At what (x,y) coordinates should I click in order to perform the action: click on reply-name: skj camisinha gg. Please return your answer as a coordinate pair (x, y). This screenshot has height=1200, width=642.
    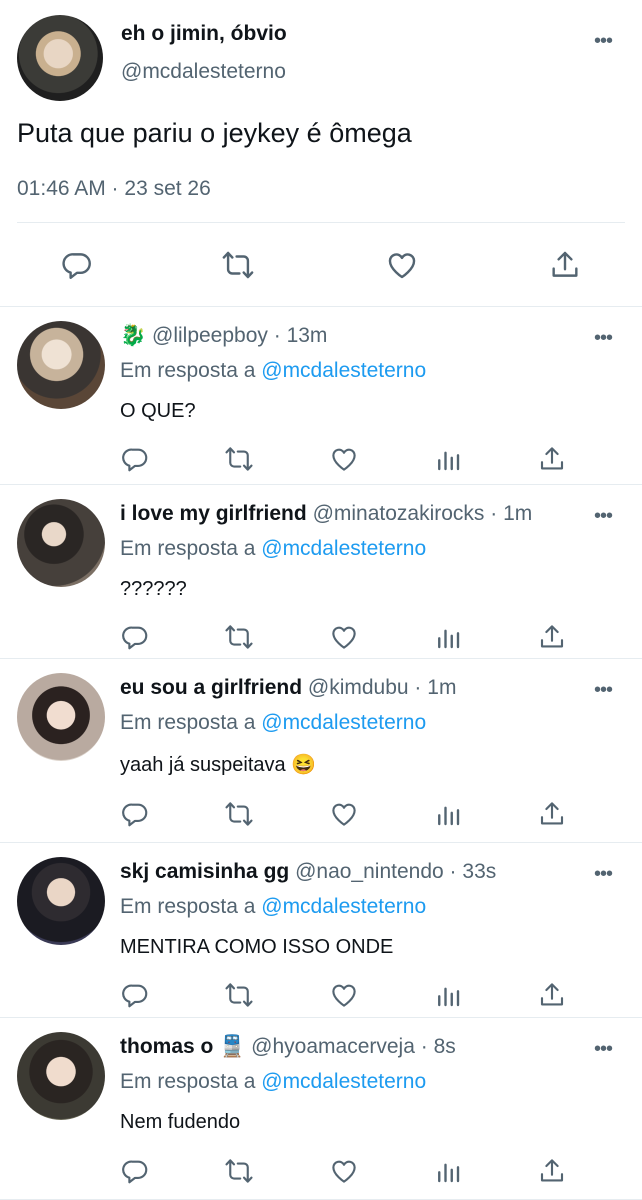
    Looking at the image, I should click on (204, 871).